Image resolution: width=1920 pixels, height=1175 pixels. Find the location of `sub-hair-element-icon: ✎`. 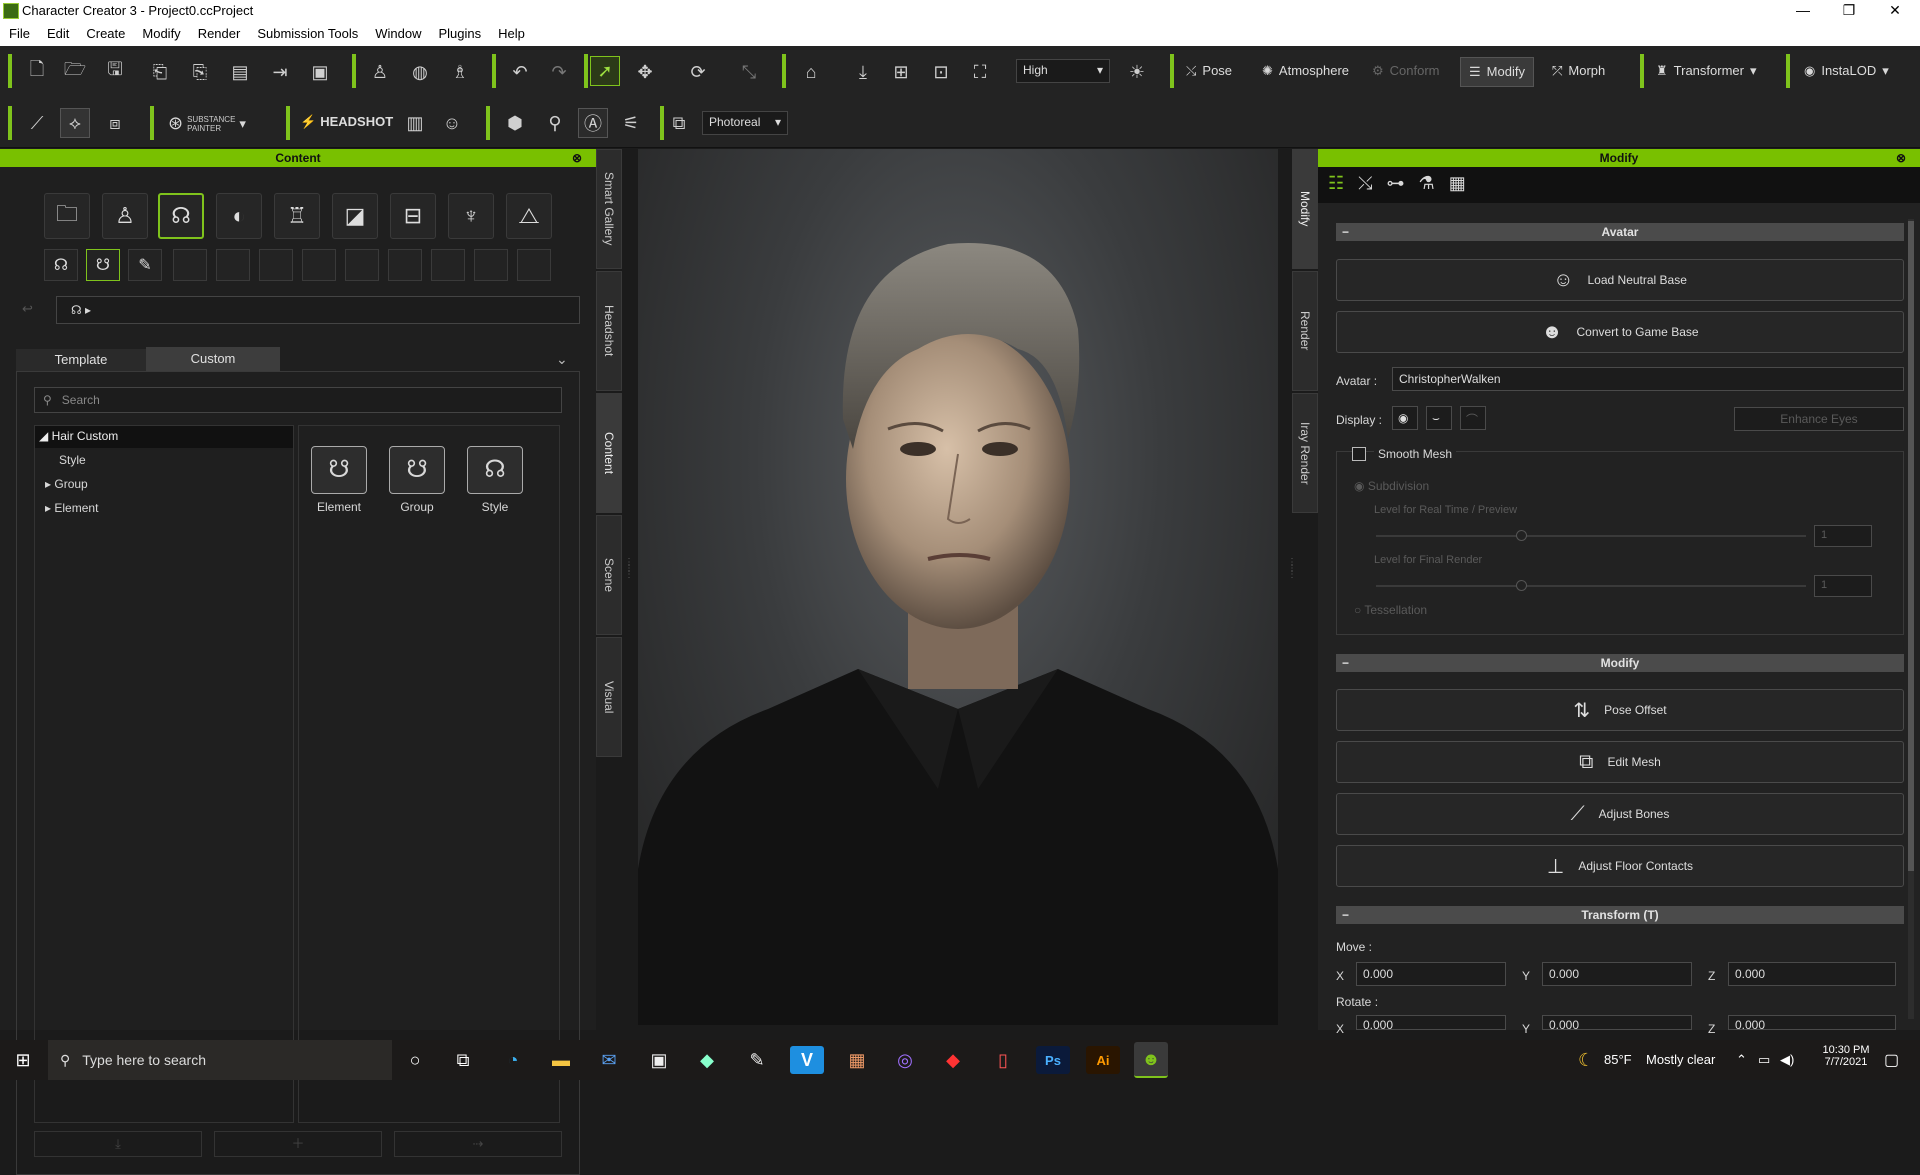

sub-hair-element-icon: ✎ is located at coordinates (145, 265).